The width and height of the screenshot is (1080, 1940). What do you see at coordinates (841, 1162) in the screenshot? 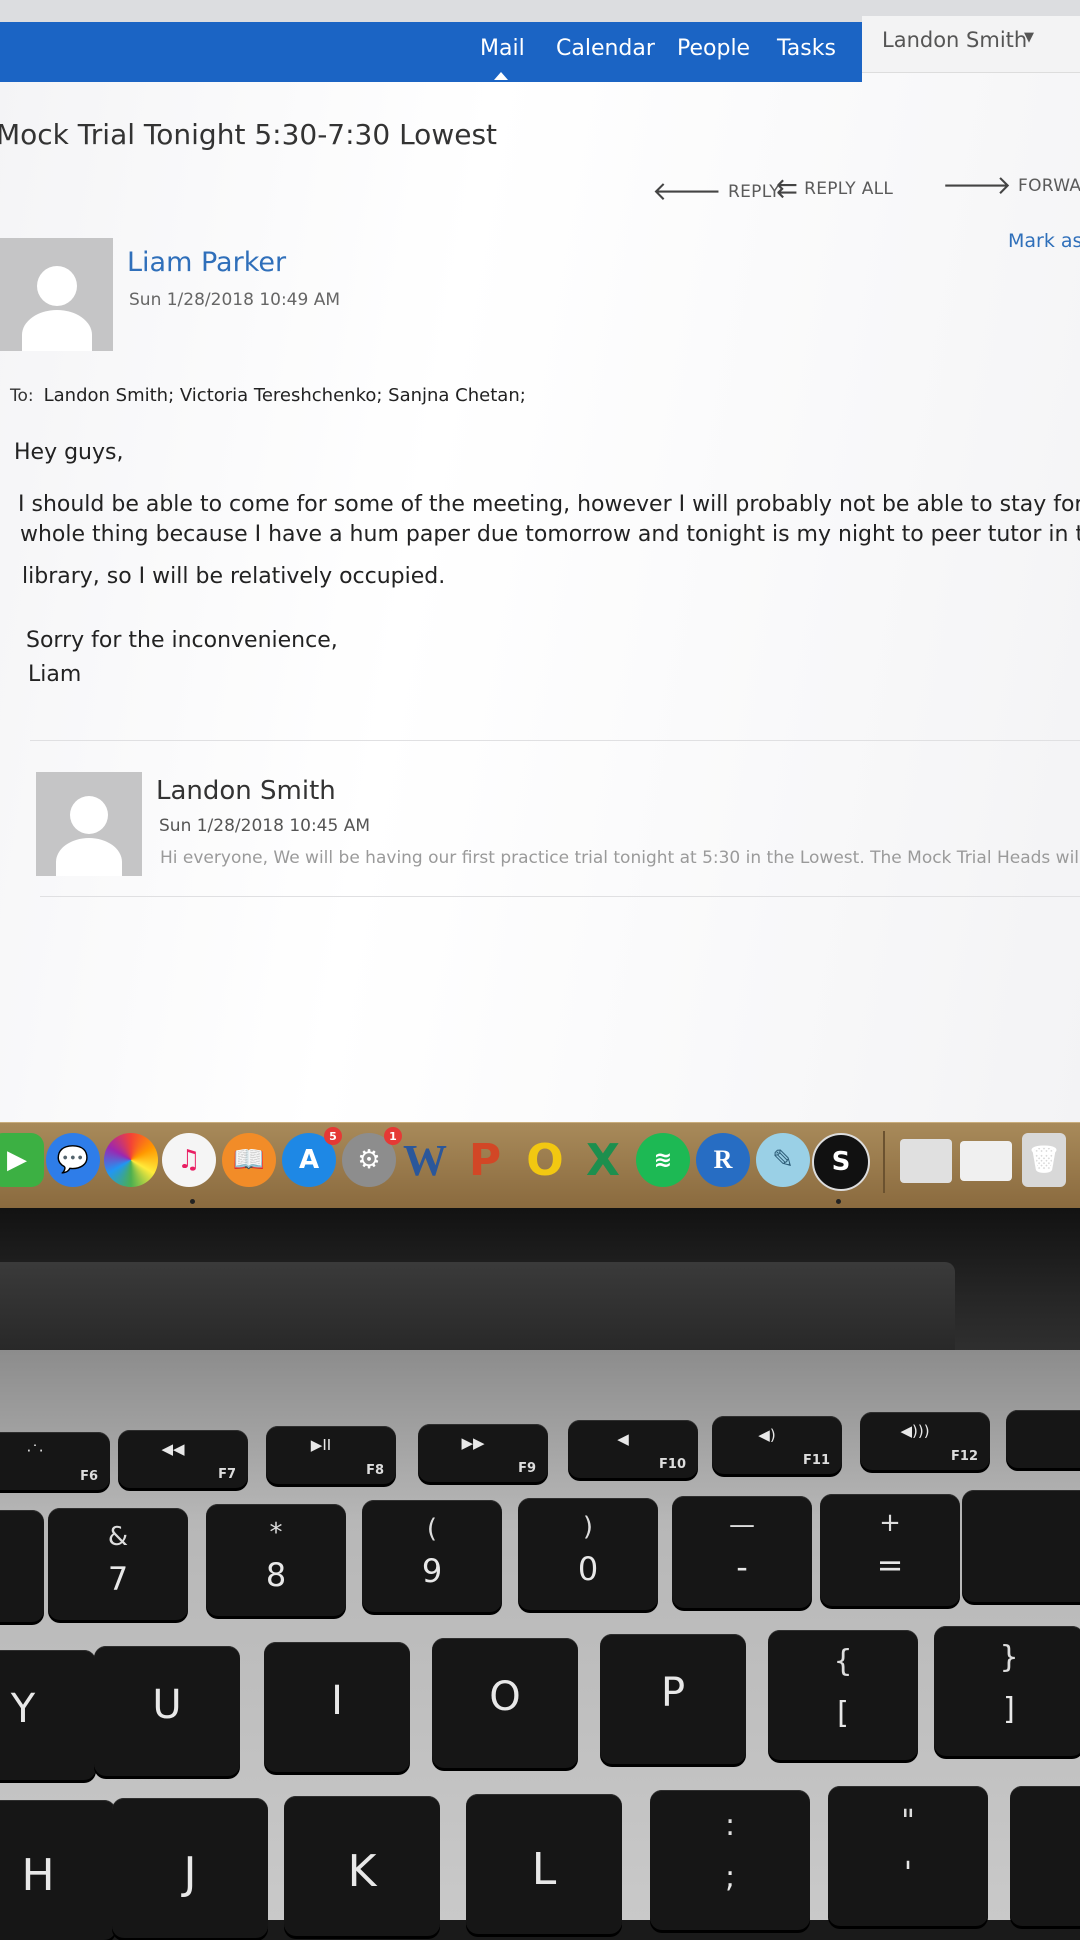
I see `scrivener-icon: S` at bounding box center [841, 1162].